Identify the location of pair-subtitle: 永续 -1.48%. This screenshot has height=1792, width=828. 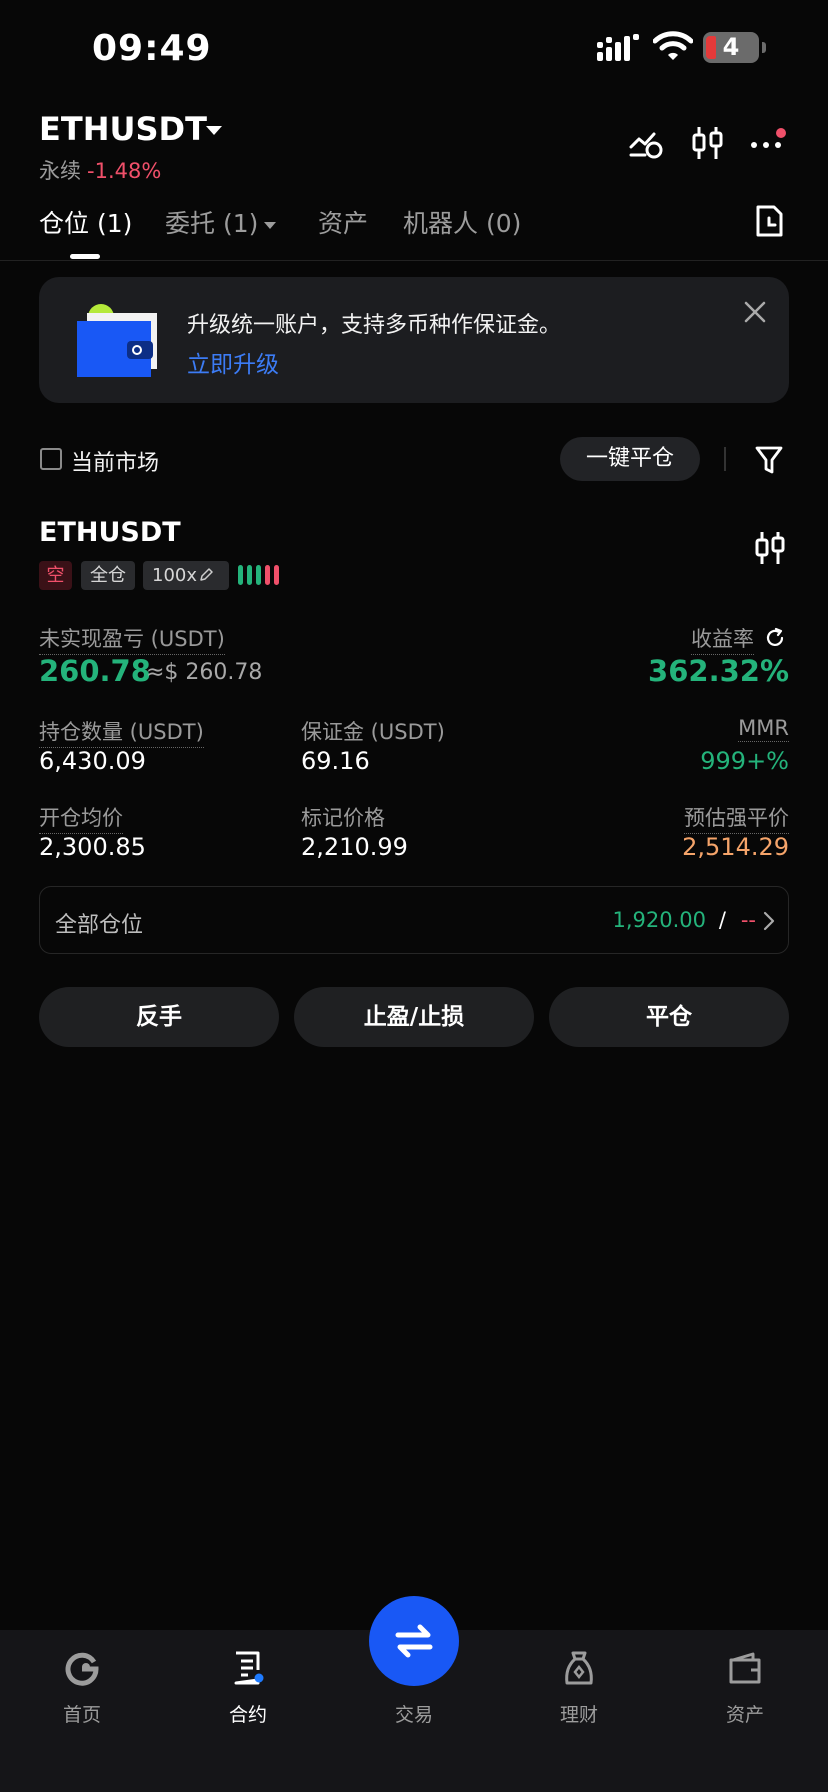
(100, 170).